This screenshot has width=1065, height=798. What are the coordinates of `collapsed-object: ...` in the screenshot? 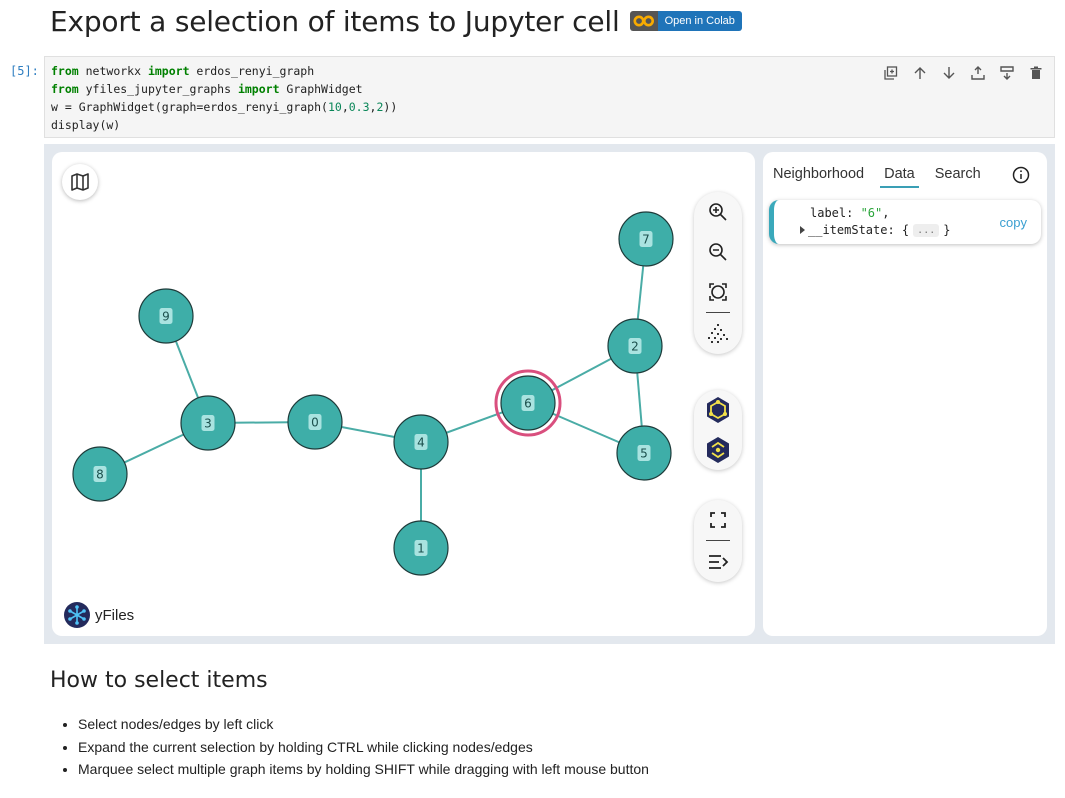 It's located at (926, 230).